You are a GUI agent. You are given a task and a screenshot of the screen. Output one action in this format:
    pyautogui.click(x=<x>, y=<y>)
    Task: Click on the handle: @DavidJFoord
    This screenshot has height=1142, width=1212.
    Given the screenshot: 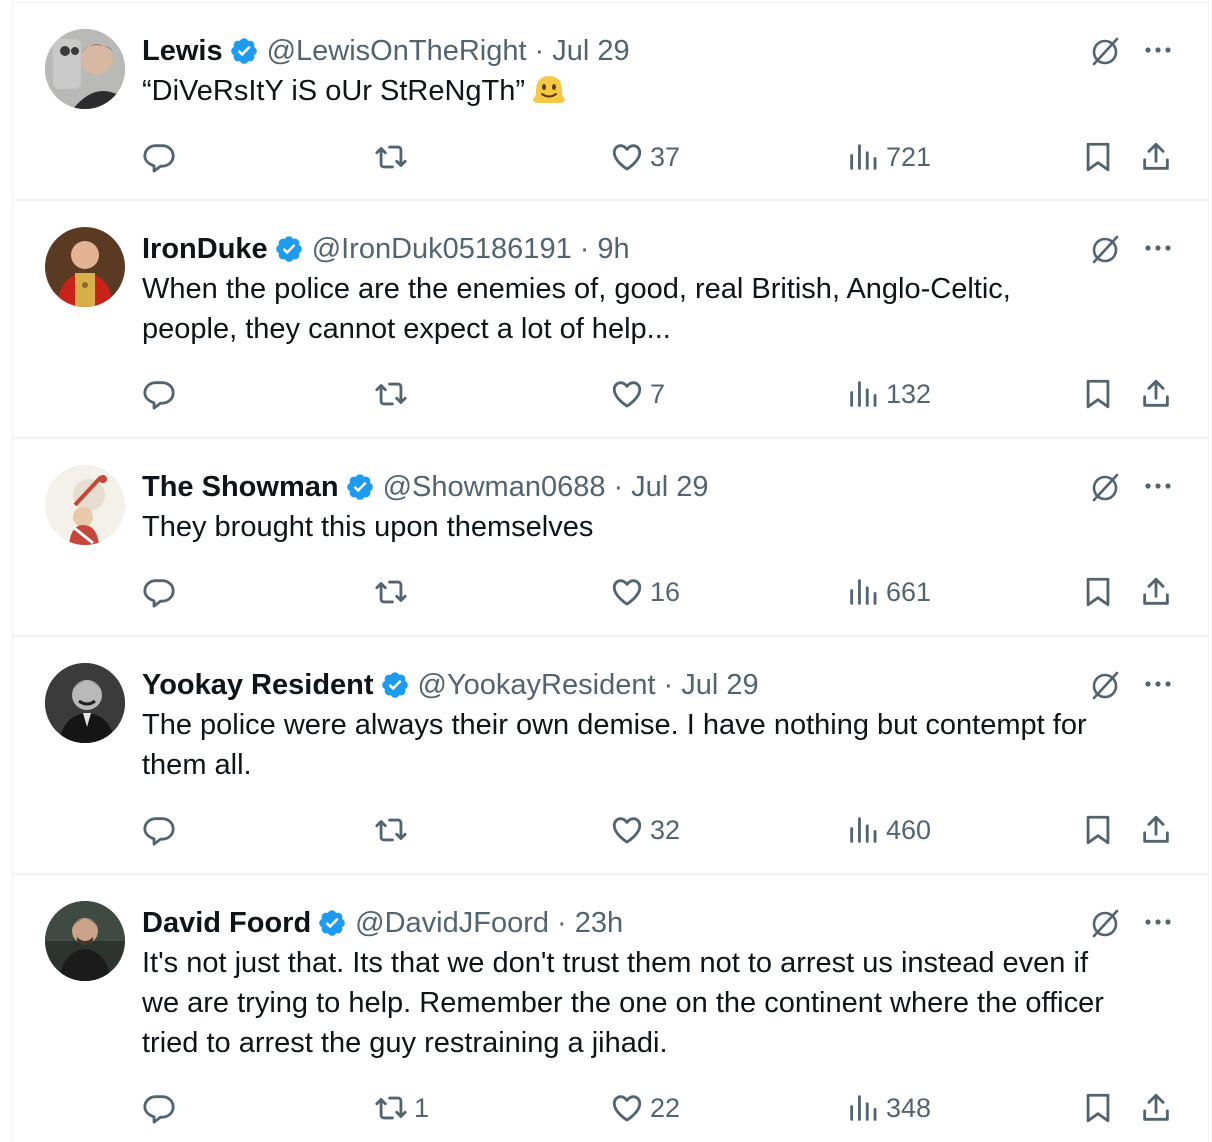 What is the action you would take?
    pyautogui.click(x=452, y=923)
    